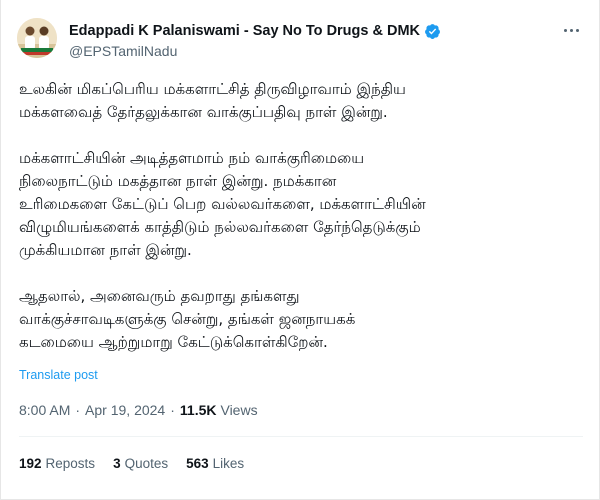 The height and width of the screenshot is (500, 600). I want to click on likes-stat: 563 Likes, so click(215, 463).